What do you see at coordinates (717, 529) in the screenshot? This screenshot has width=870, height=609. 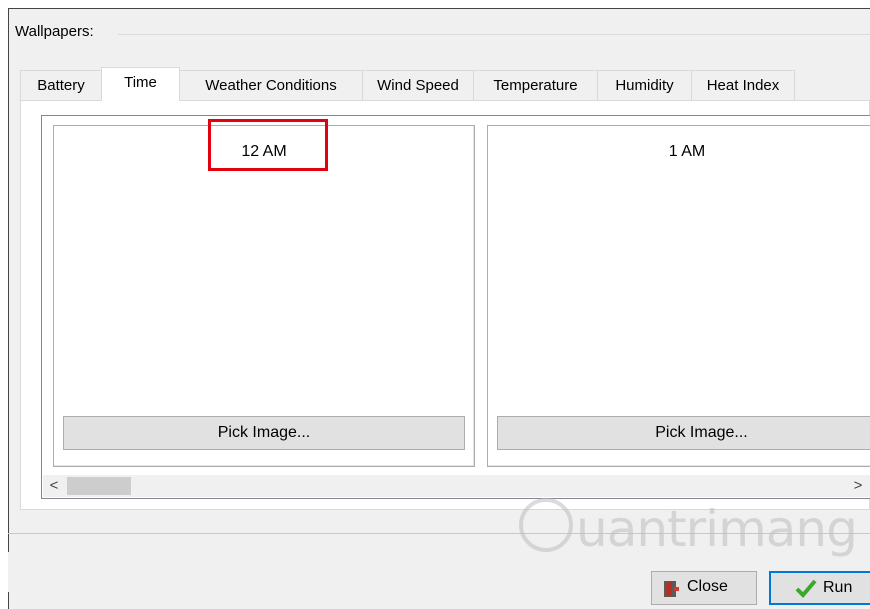 I see `watermark-text: uantrimang` at bounding box center [717, 529].